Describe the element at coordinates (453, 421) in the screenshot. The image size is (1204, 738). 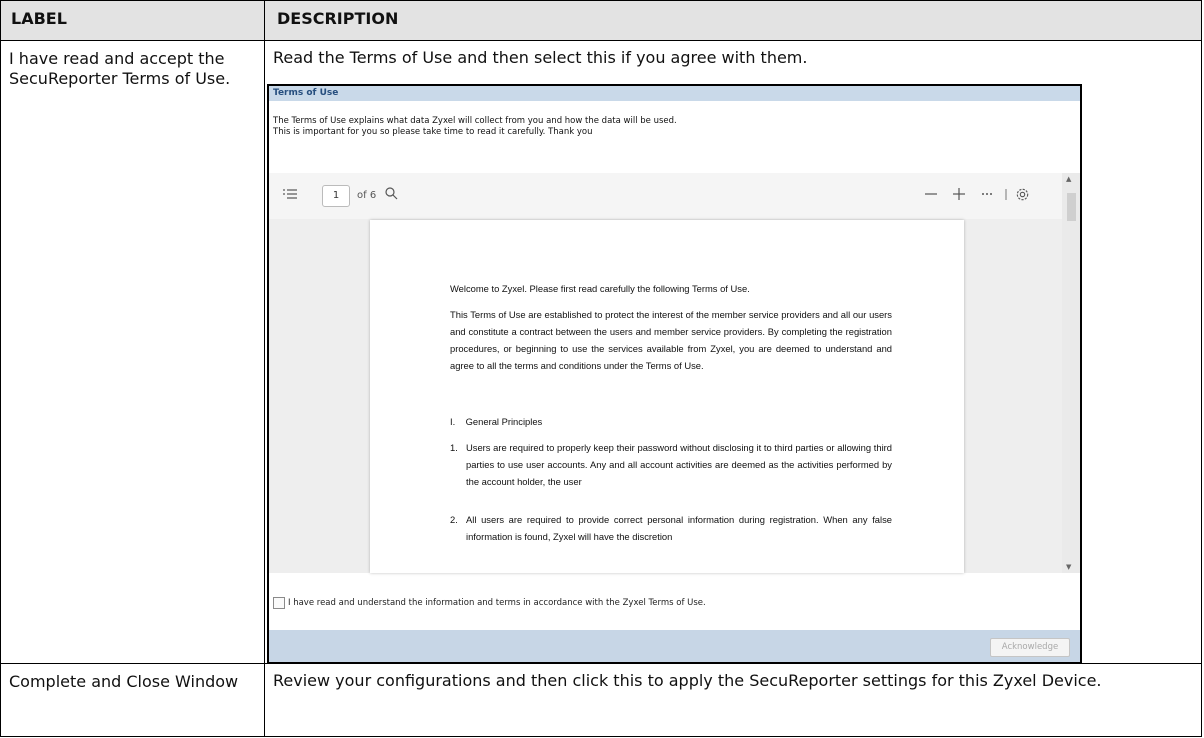
I see `section-number: I.` at that location.